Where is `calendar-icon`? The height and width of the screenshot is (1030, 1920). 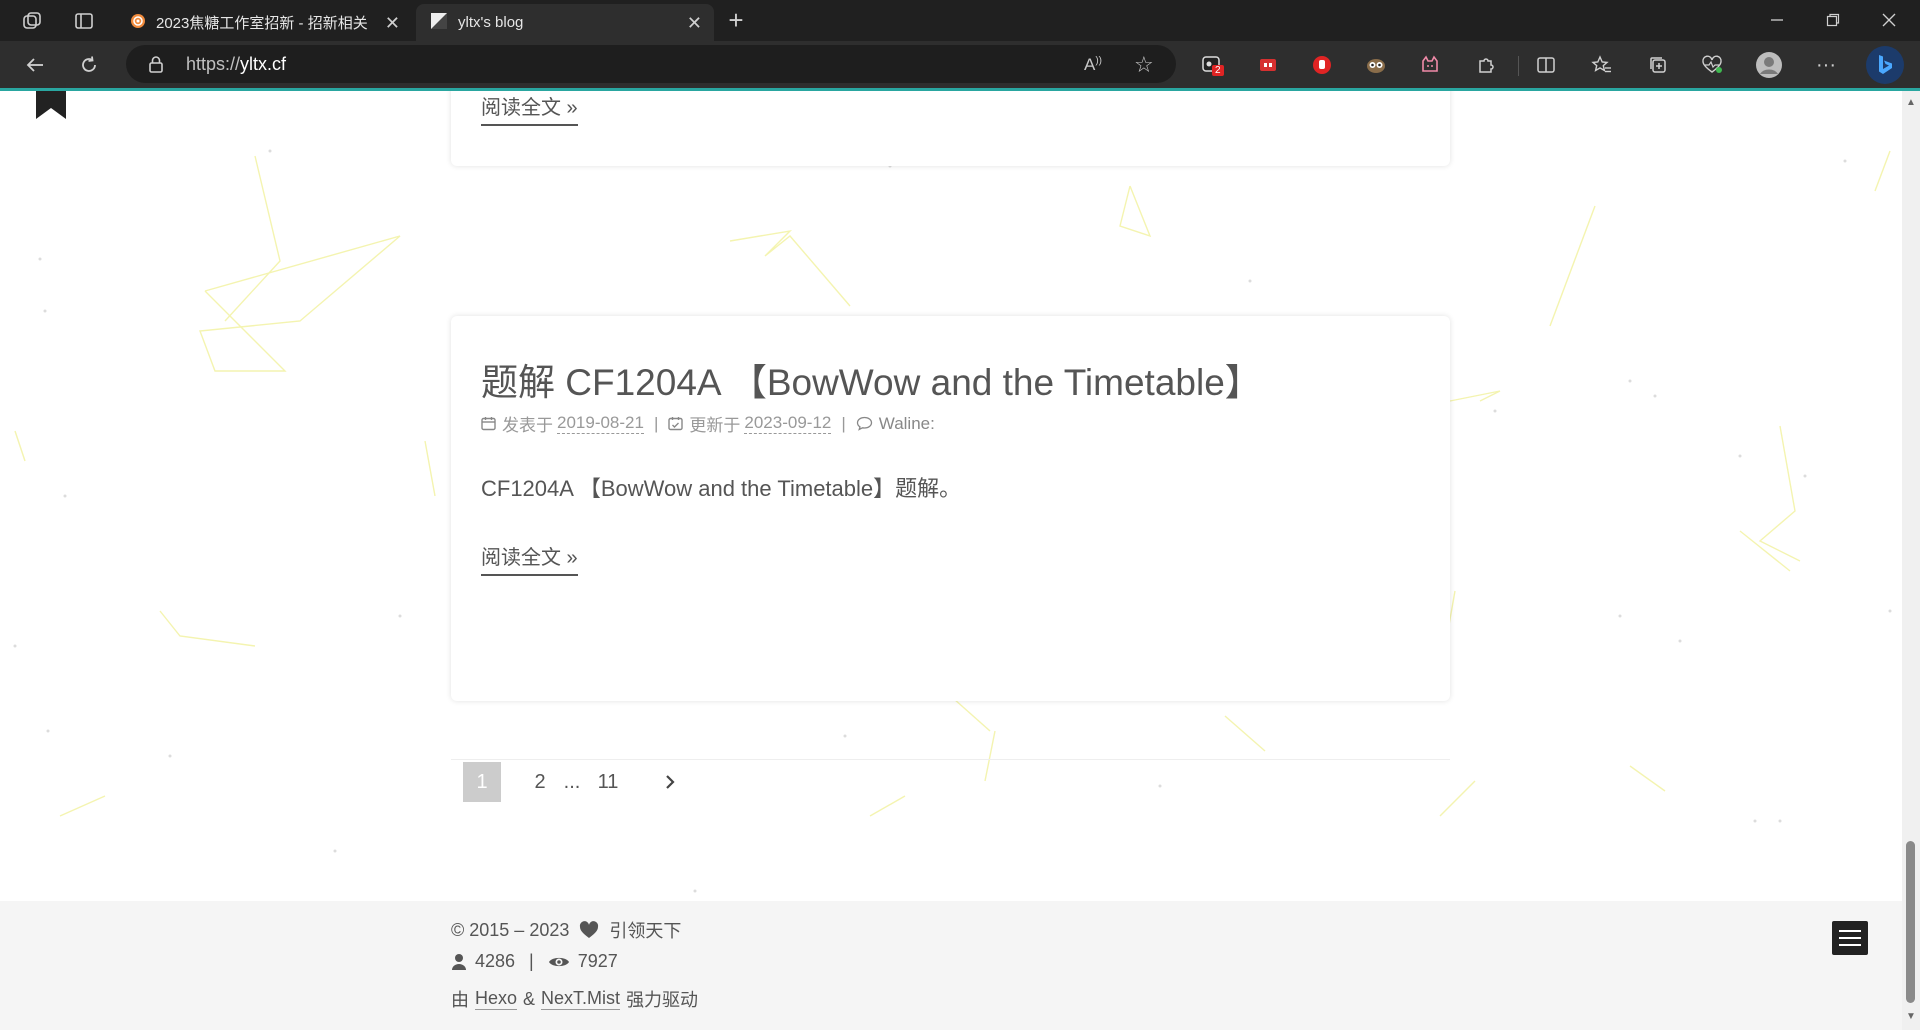 calendar-icon is located at coordinates (488, 424).